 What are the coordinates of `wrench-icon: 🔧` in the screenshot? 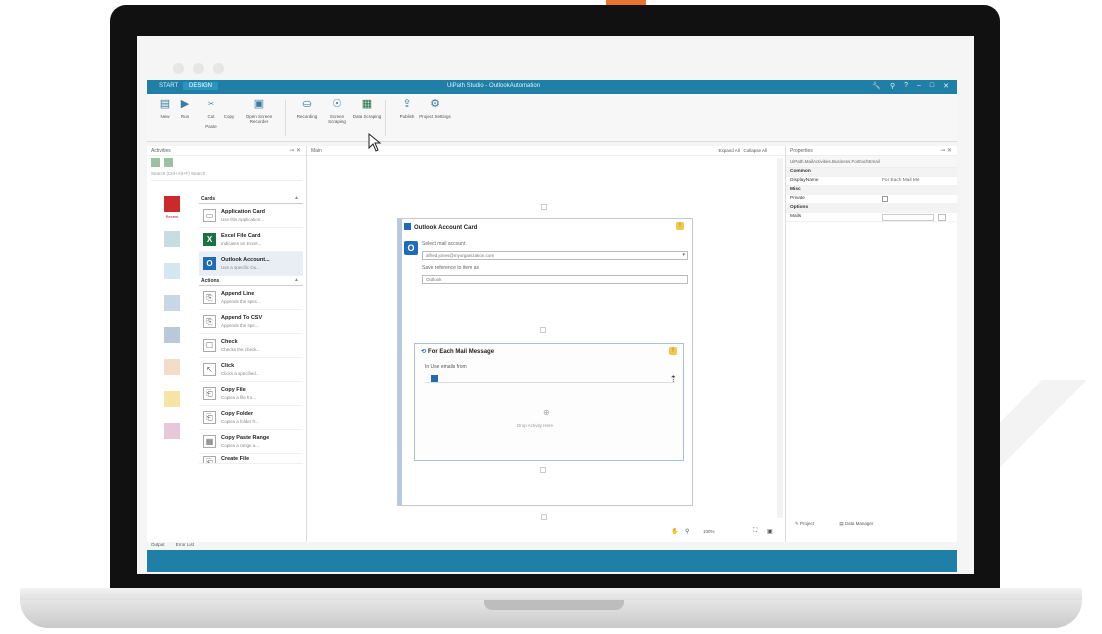 It's located at (876, 86).